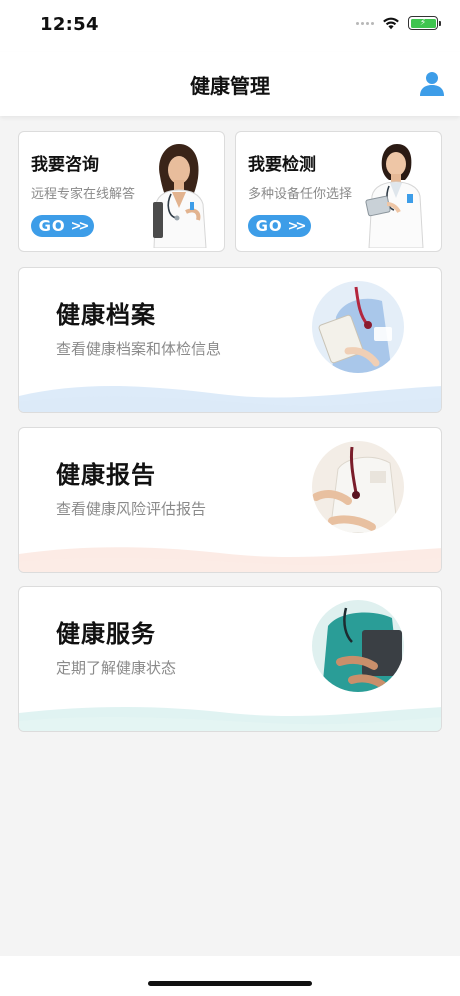 The width and height of the screenshot is (460, 996). I want to click on page-title: 健康管理, so click(230, 86).